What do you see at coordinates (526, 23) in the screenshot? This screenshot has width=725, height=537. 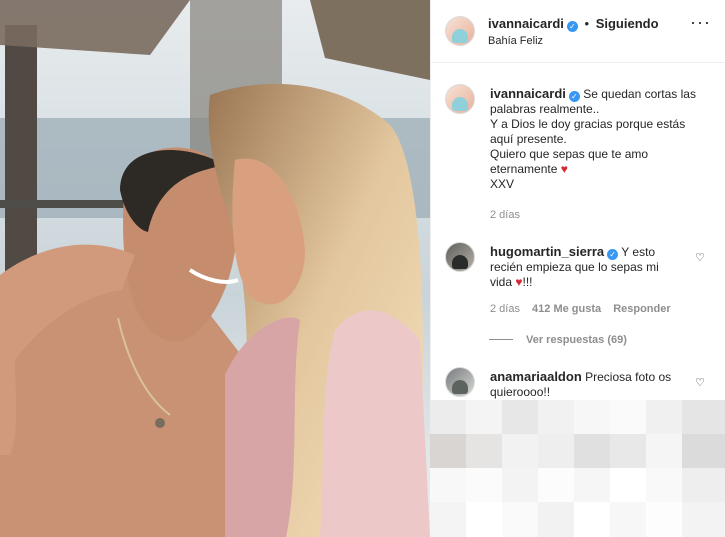 I see `author-username: ivannaicardi` at bounding box center [526, 23].